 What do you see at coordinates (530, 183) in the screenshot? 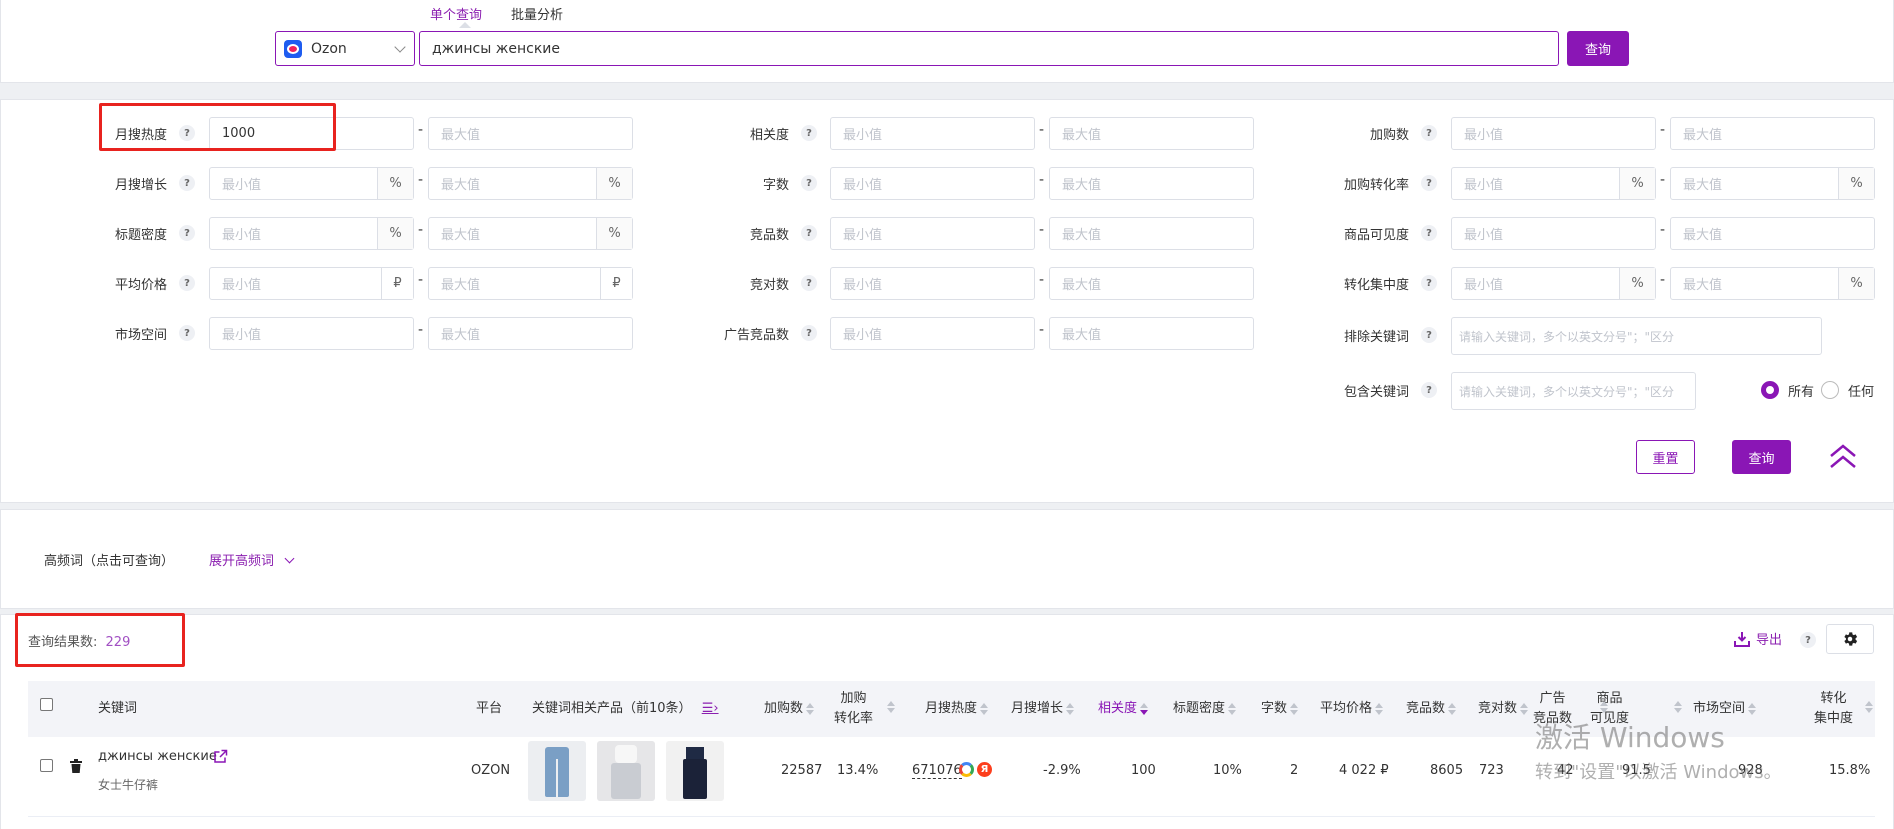
I see `monthly-growth-max-input: 最大值%` at bounding box center [530, 183].